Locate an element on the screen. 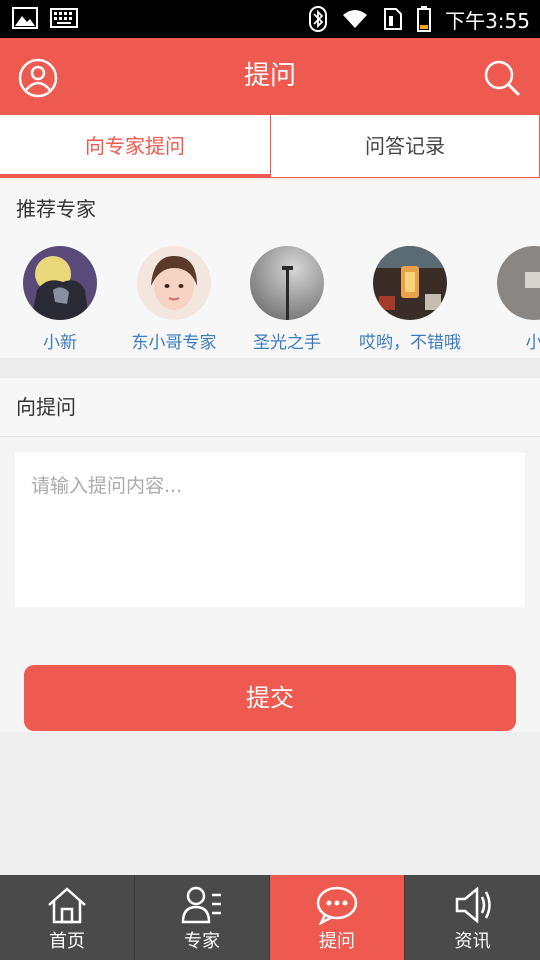 This screenshot has width=540, height=960. expert-card: 小新 is located at coordinates (60, 299).